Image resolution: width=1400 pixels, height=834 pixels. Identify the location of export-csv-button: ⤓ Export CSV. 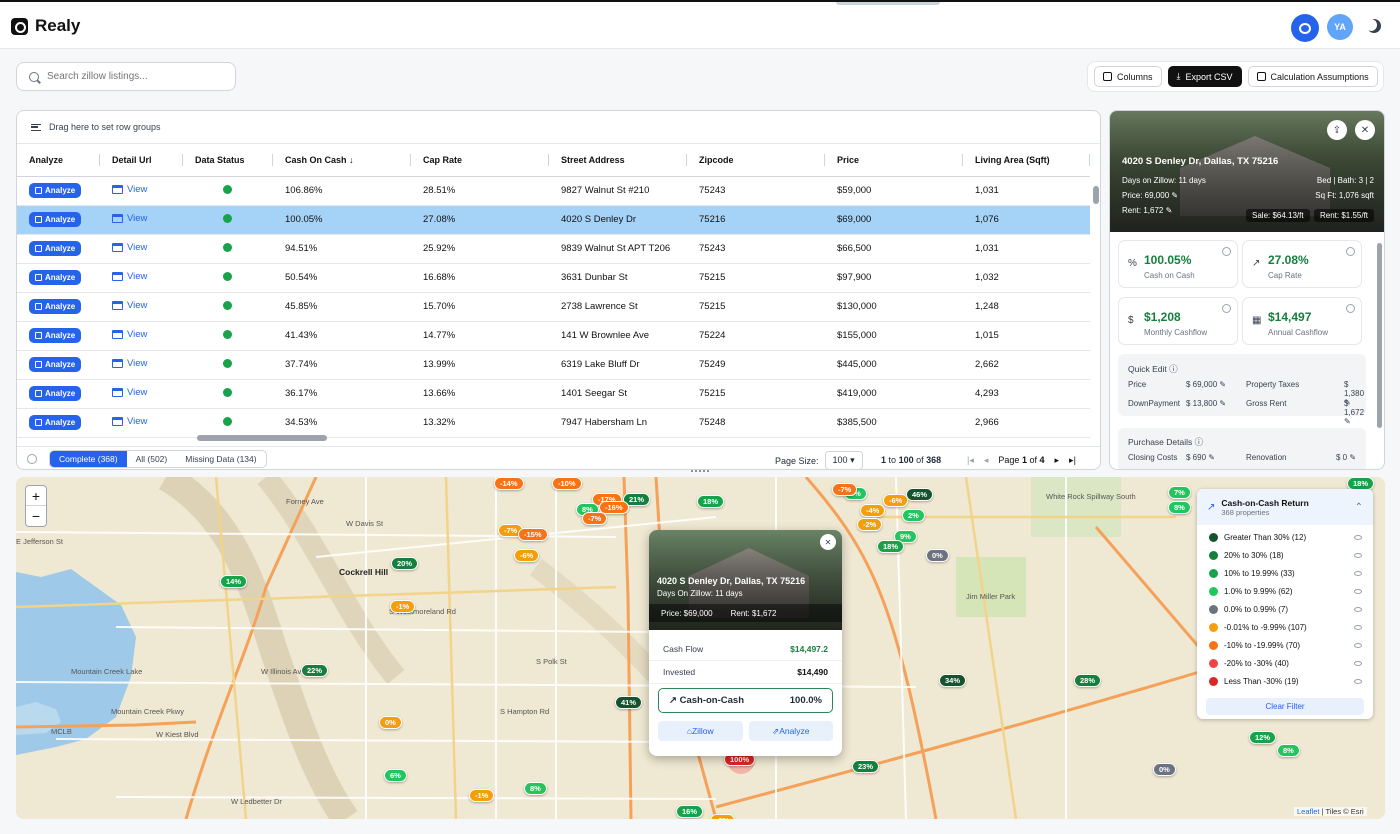
(1204, 76).